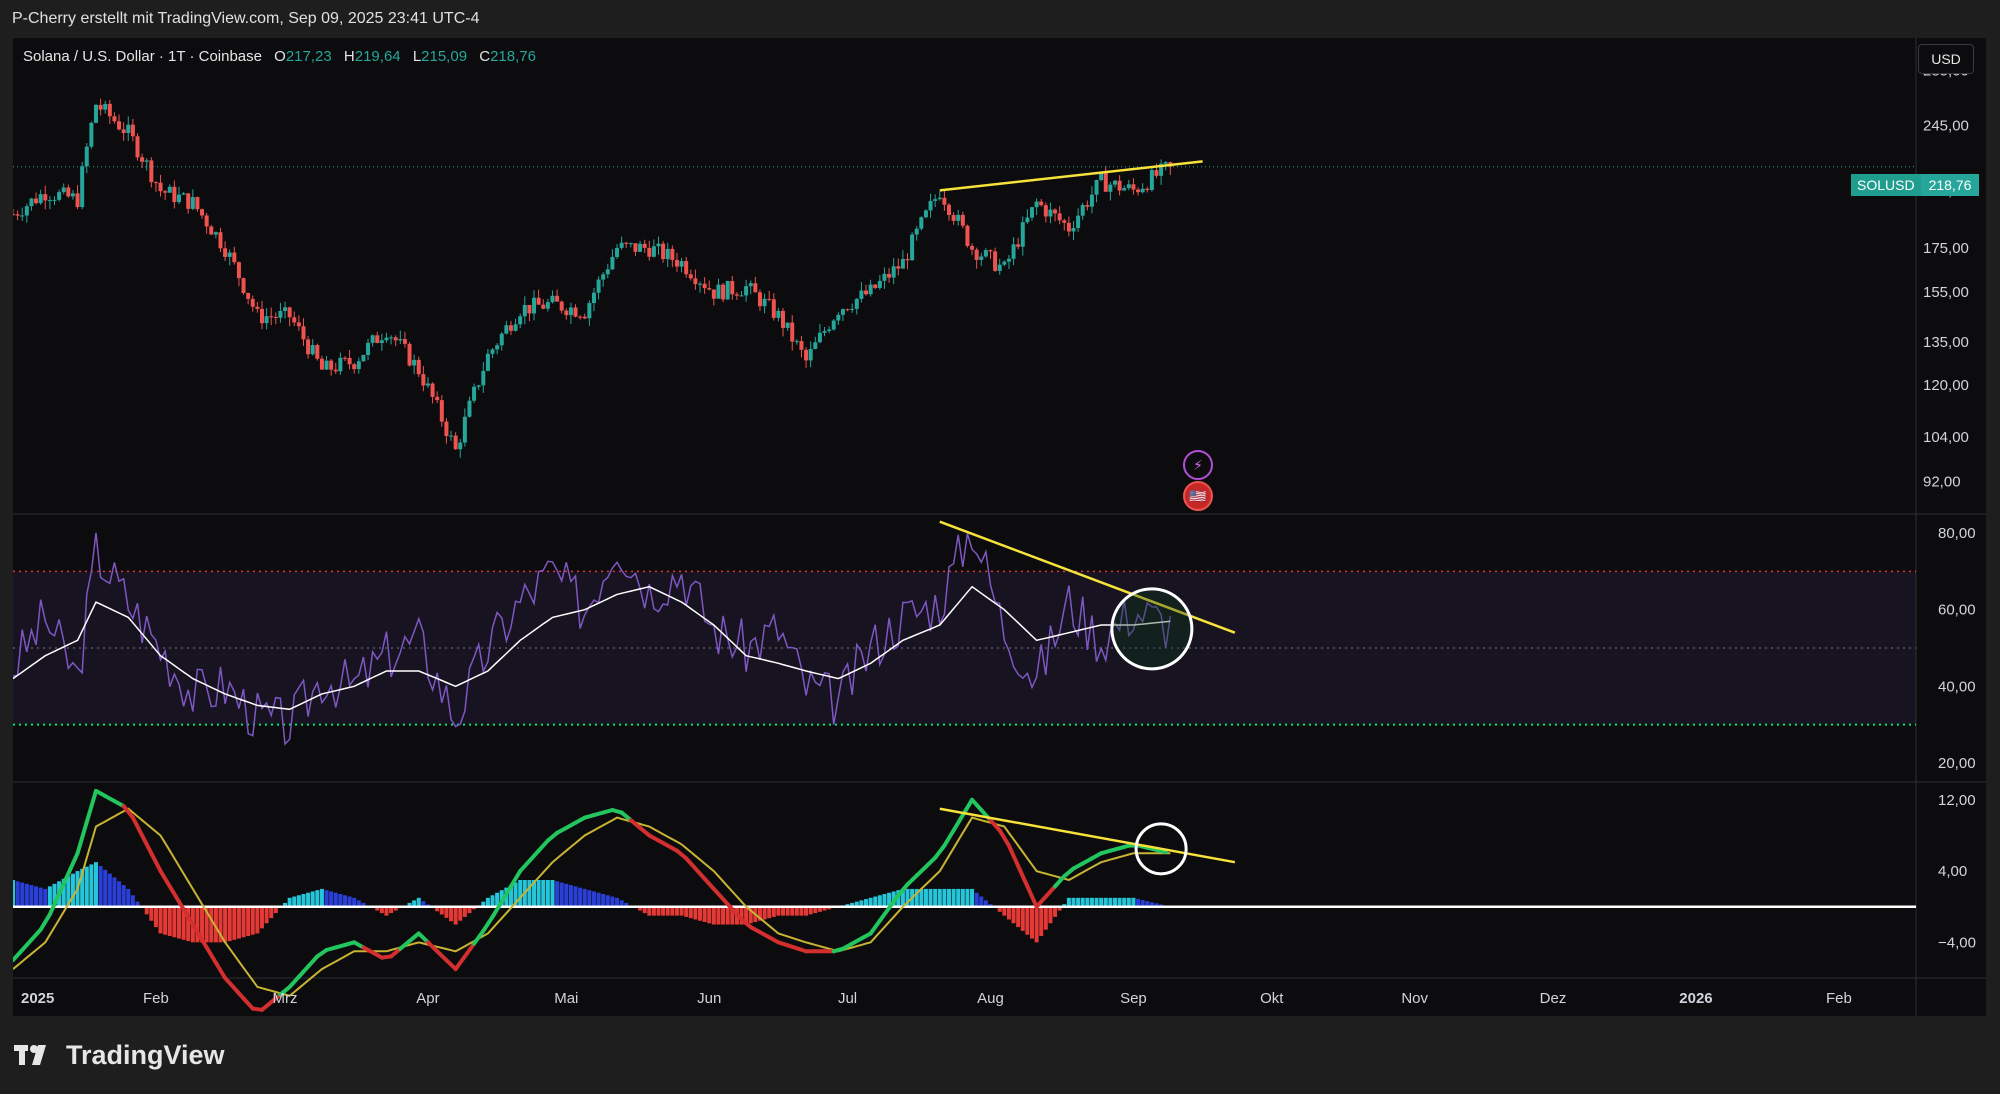 This screenshot has width=2000, height=1094. I want to click on symbol-name: Solana / U.S. Dollar · 1T · Coinbase, so click(142, 56).